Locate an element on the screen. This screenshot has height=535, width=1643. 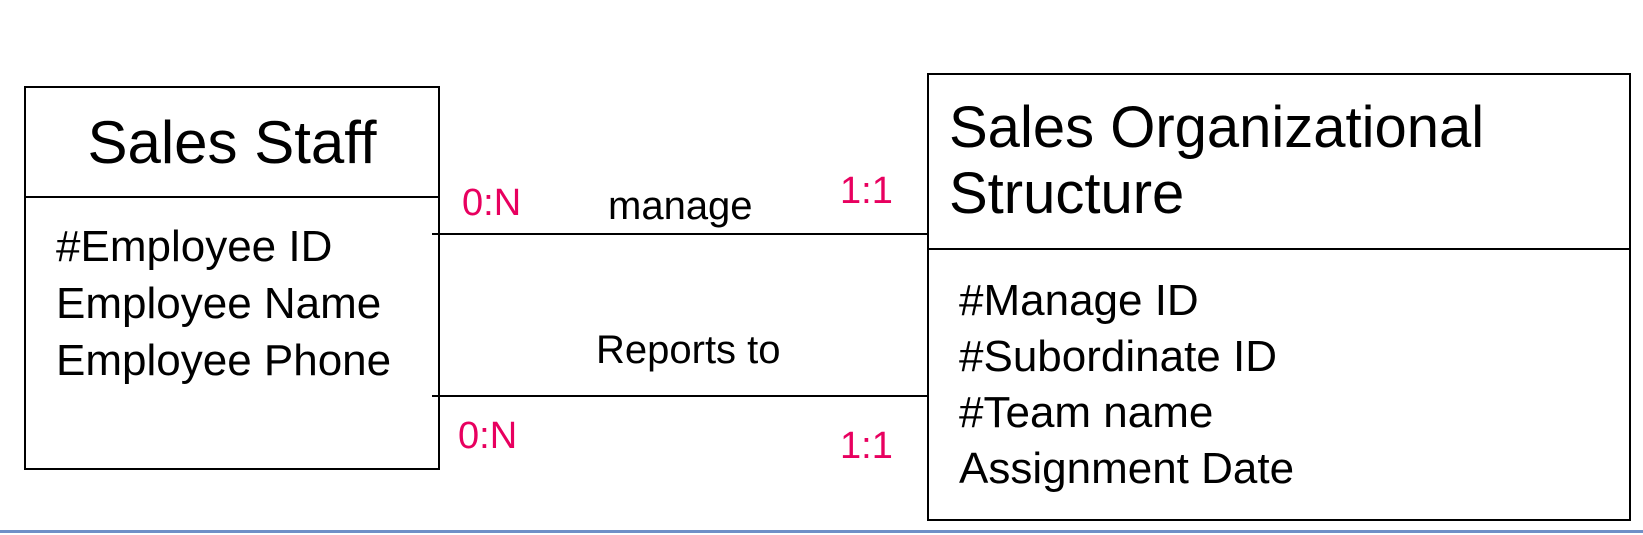
bottom-divider is located at coordinates (821, 531).